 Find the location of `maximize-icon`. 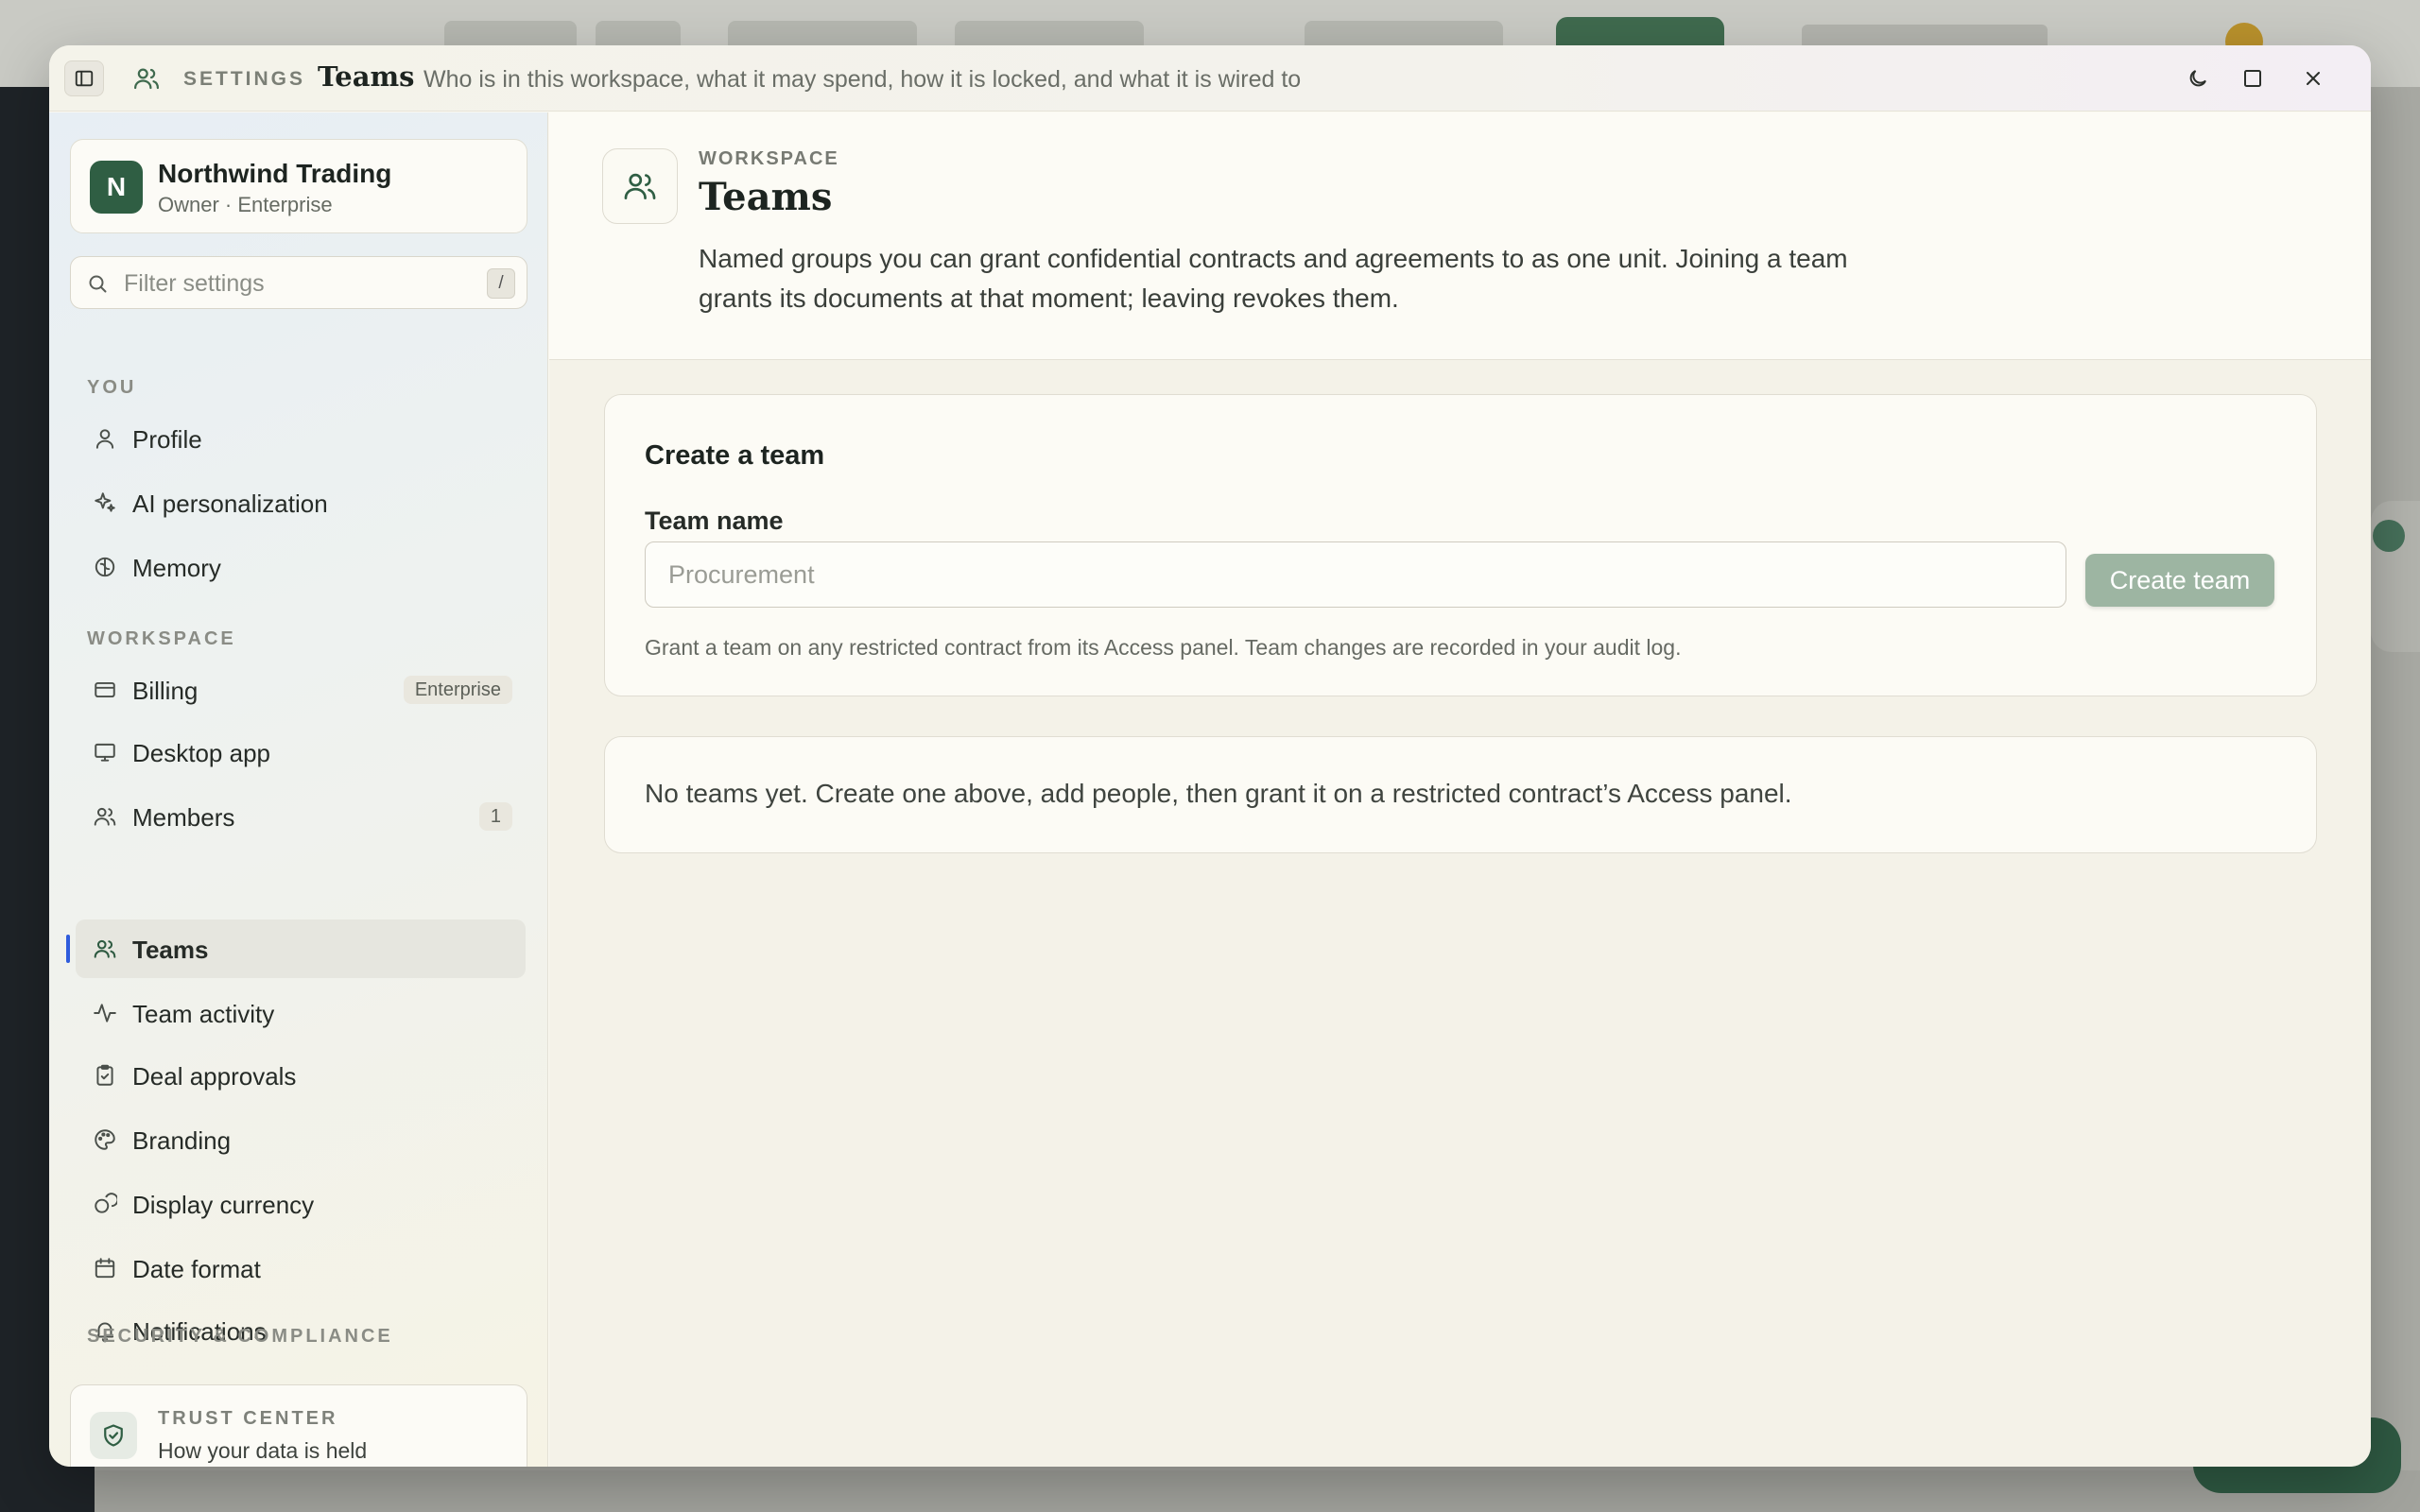

maximize-icon is located at coordinates (2252, 78).